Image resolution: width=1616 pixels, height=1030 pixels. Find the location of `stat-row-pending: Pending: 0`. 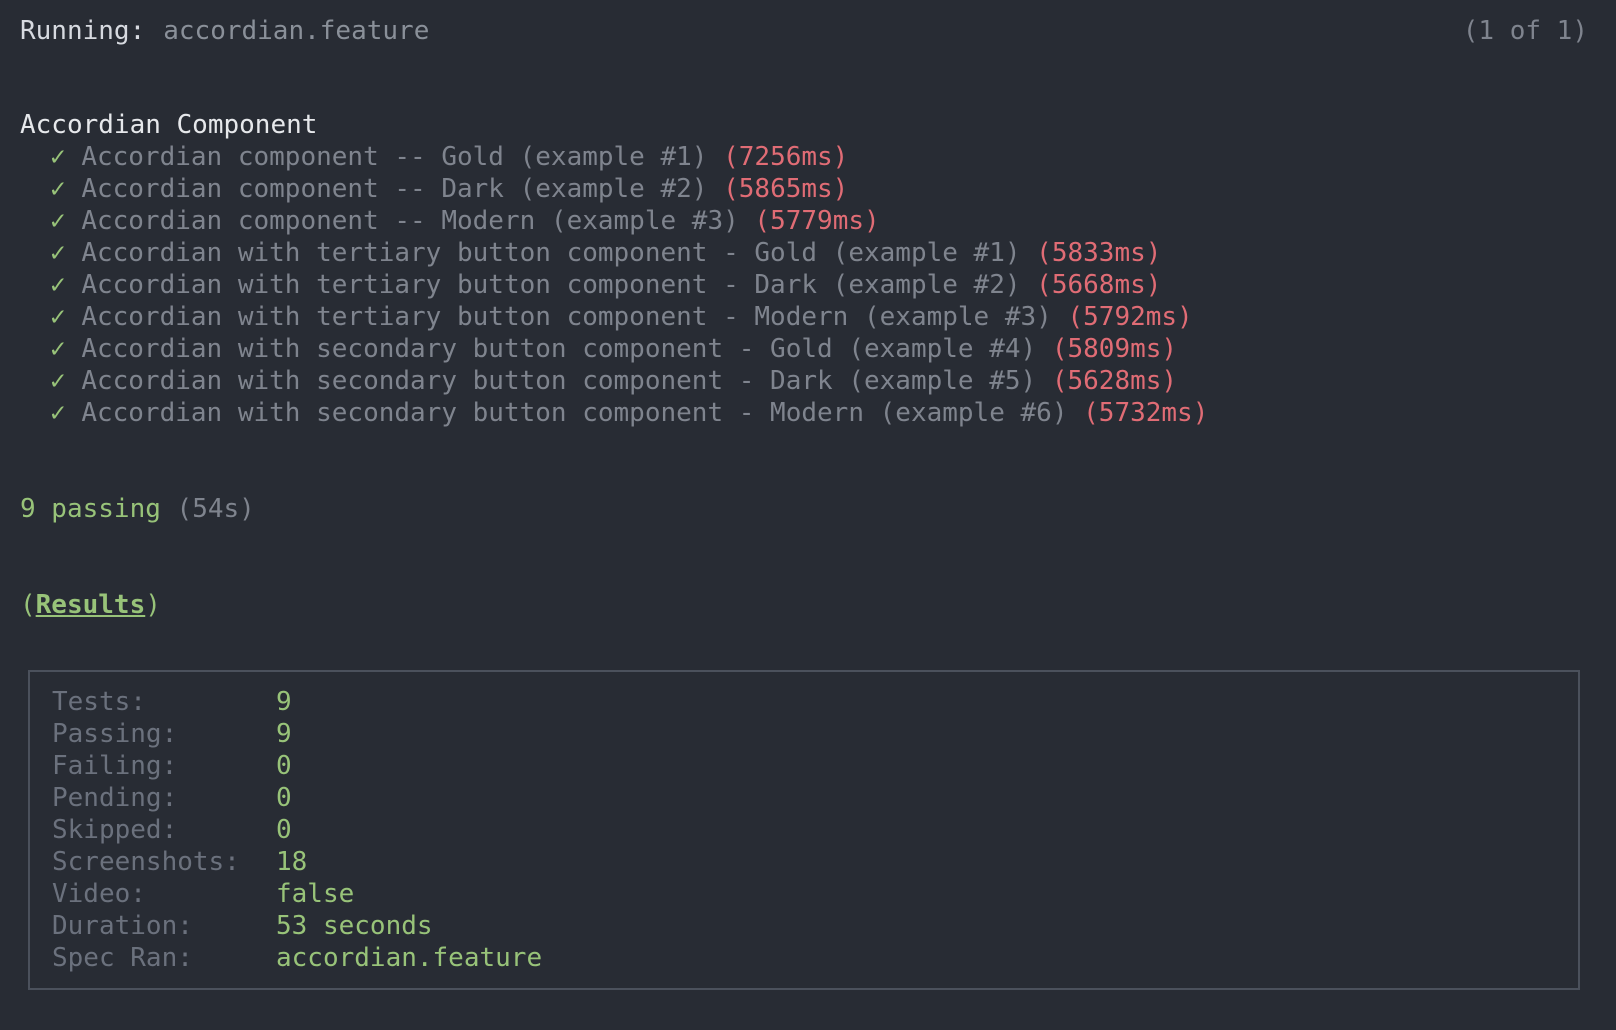

stat-row-pending: Pending: 0 is located at coordinates (804, 798).